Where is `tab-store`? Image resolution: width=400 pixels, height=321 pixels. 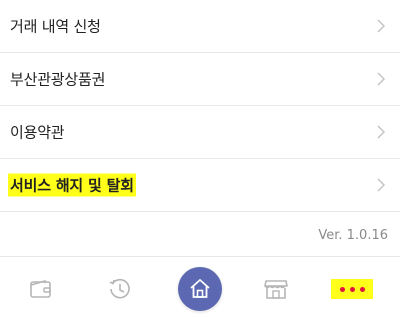
tab-store is located at coordinates (276, 289).